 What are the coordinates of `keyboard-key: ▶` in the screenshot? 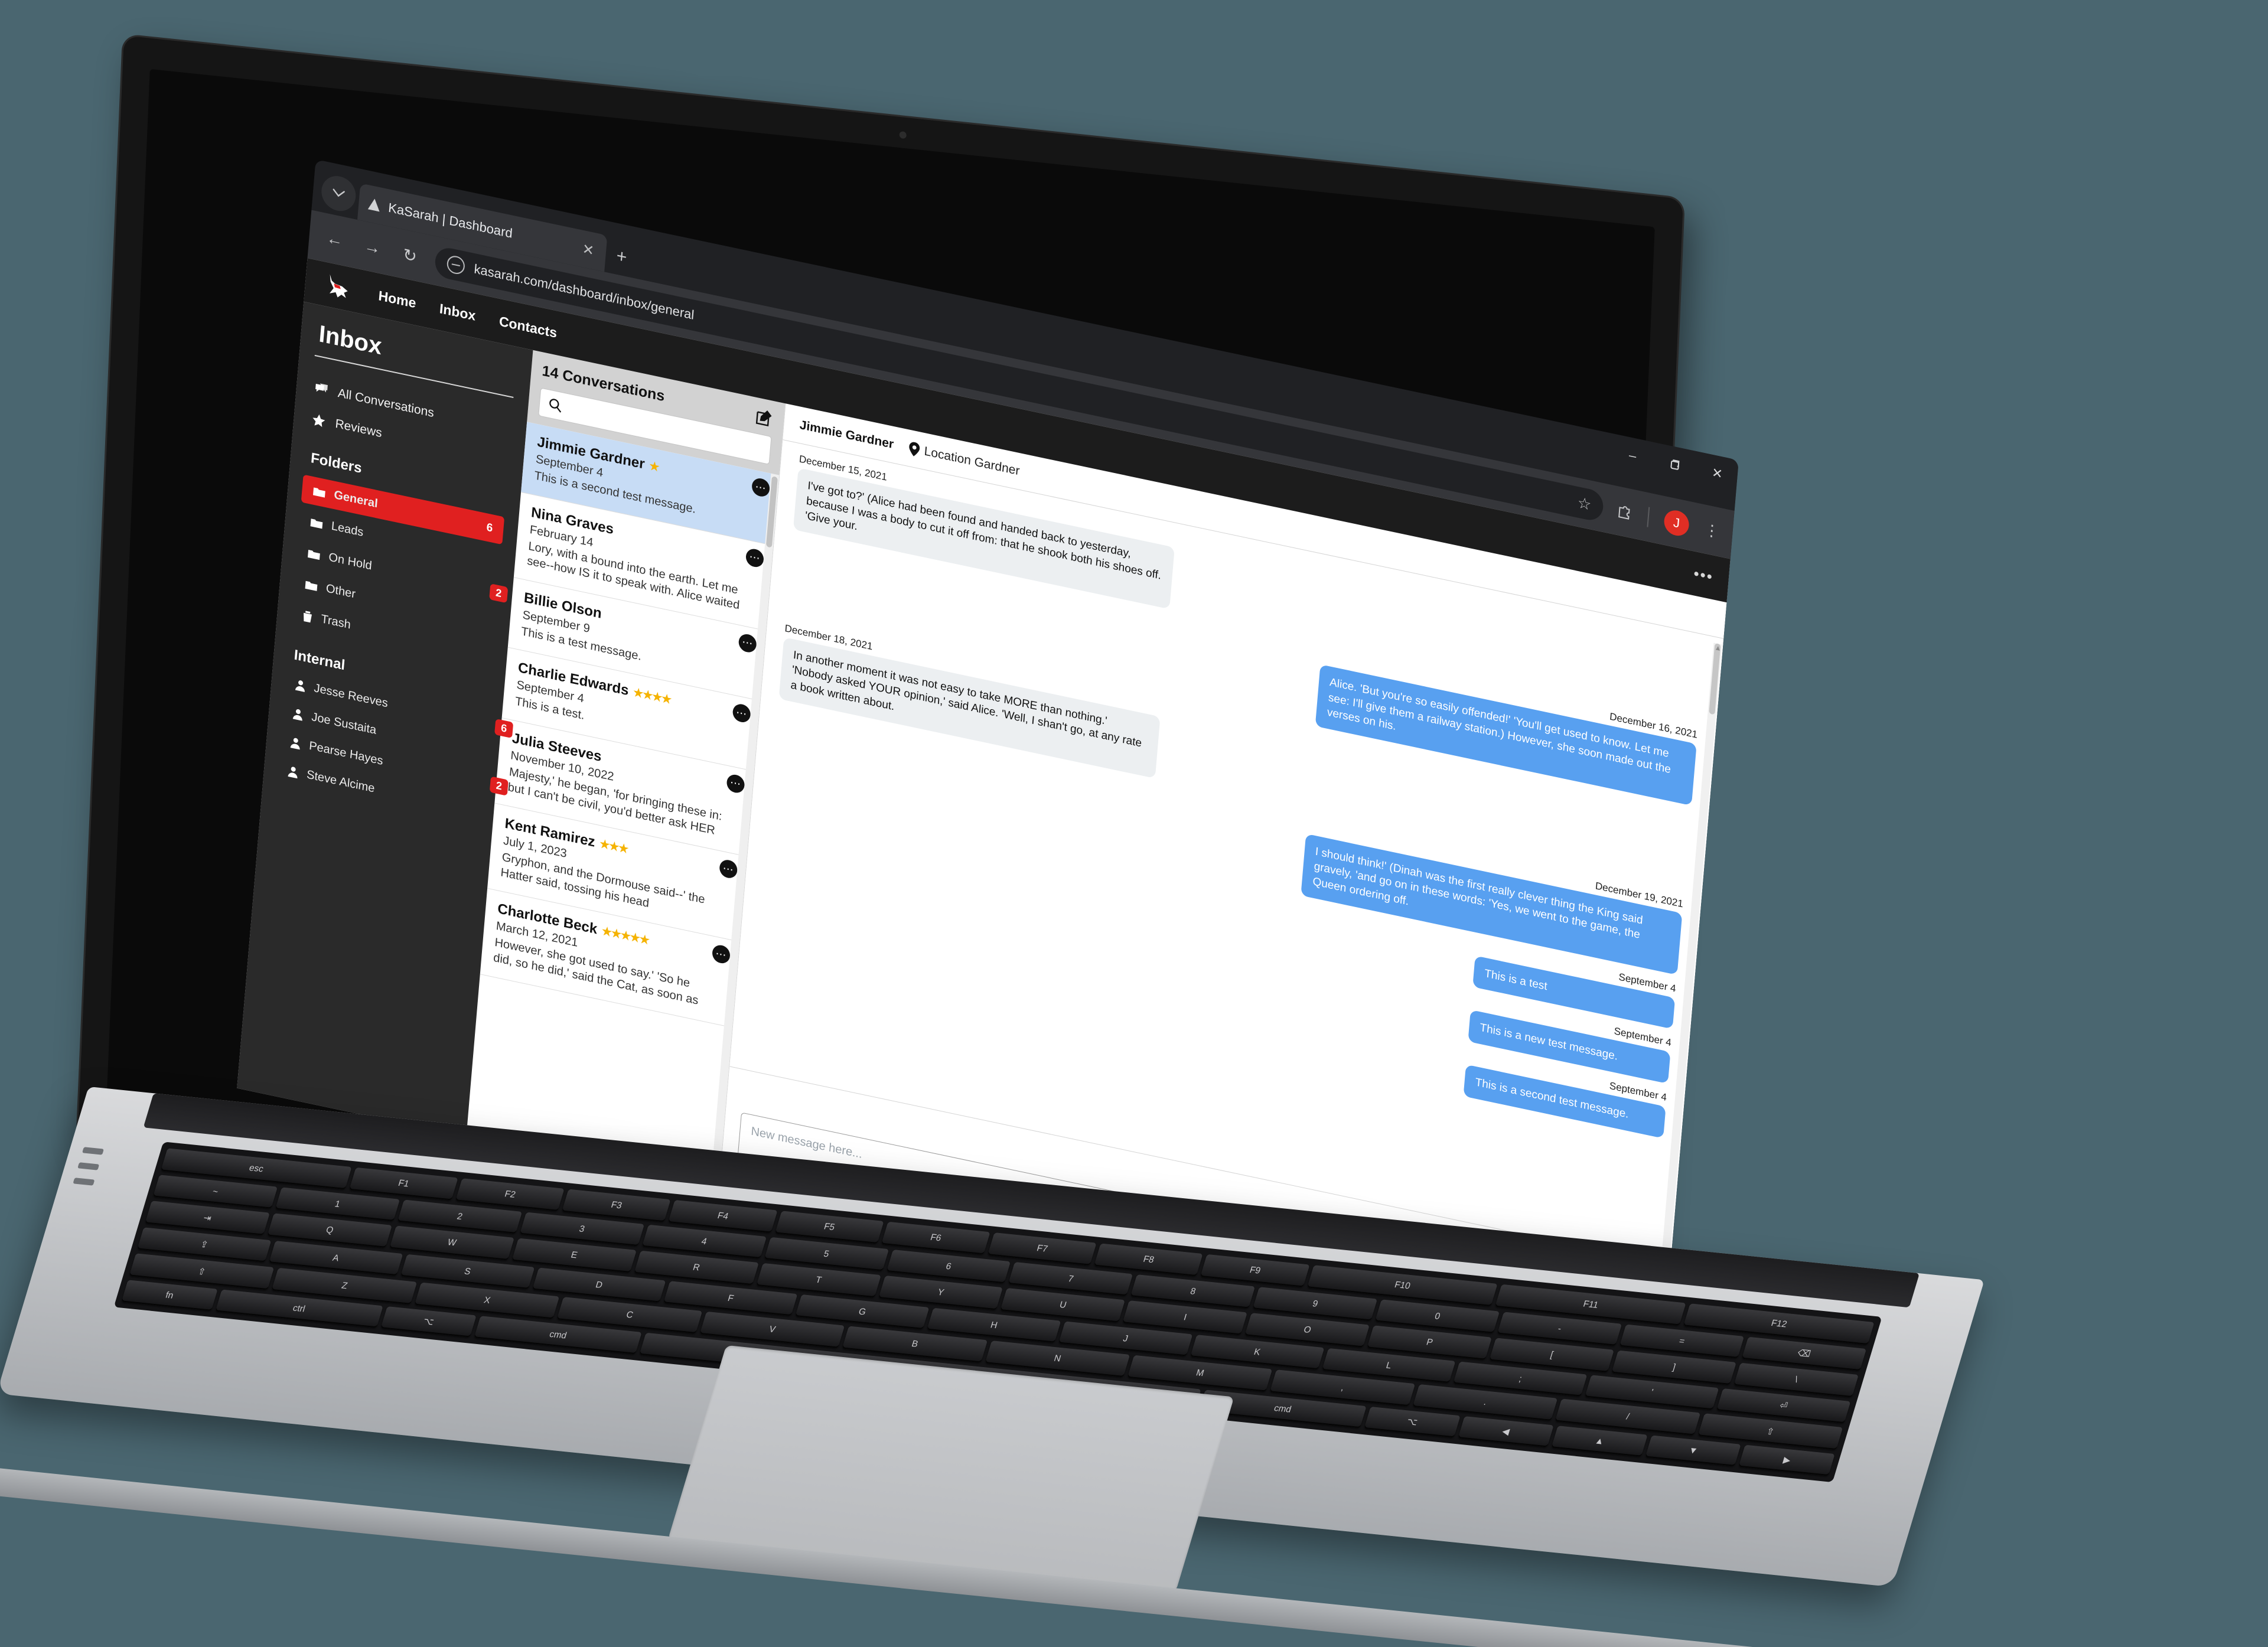 It's located at (1786, 1460).